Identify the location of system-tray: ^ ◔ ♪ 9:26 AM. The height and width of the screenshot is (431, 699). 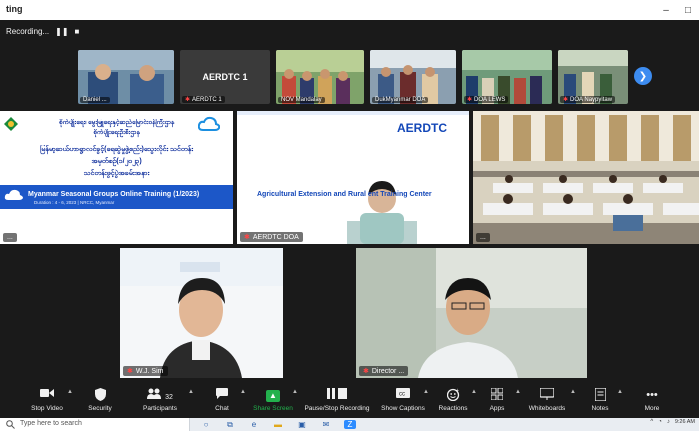
(672, 422).